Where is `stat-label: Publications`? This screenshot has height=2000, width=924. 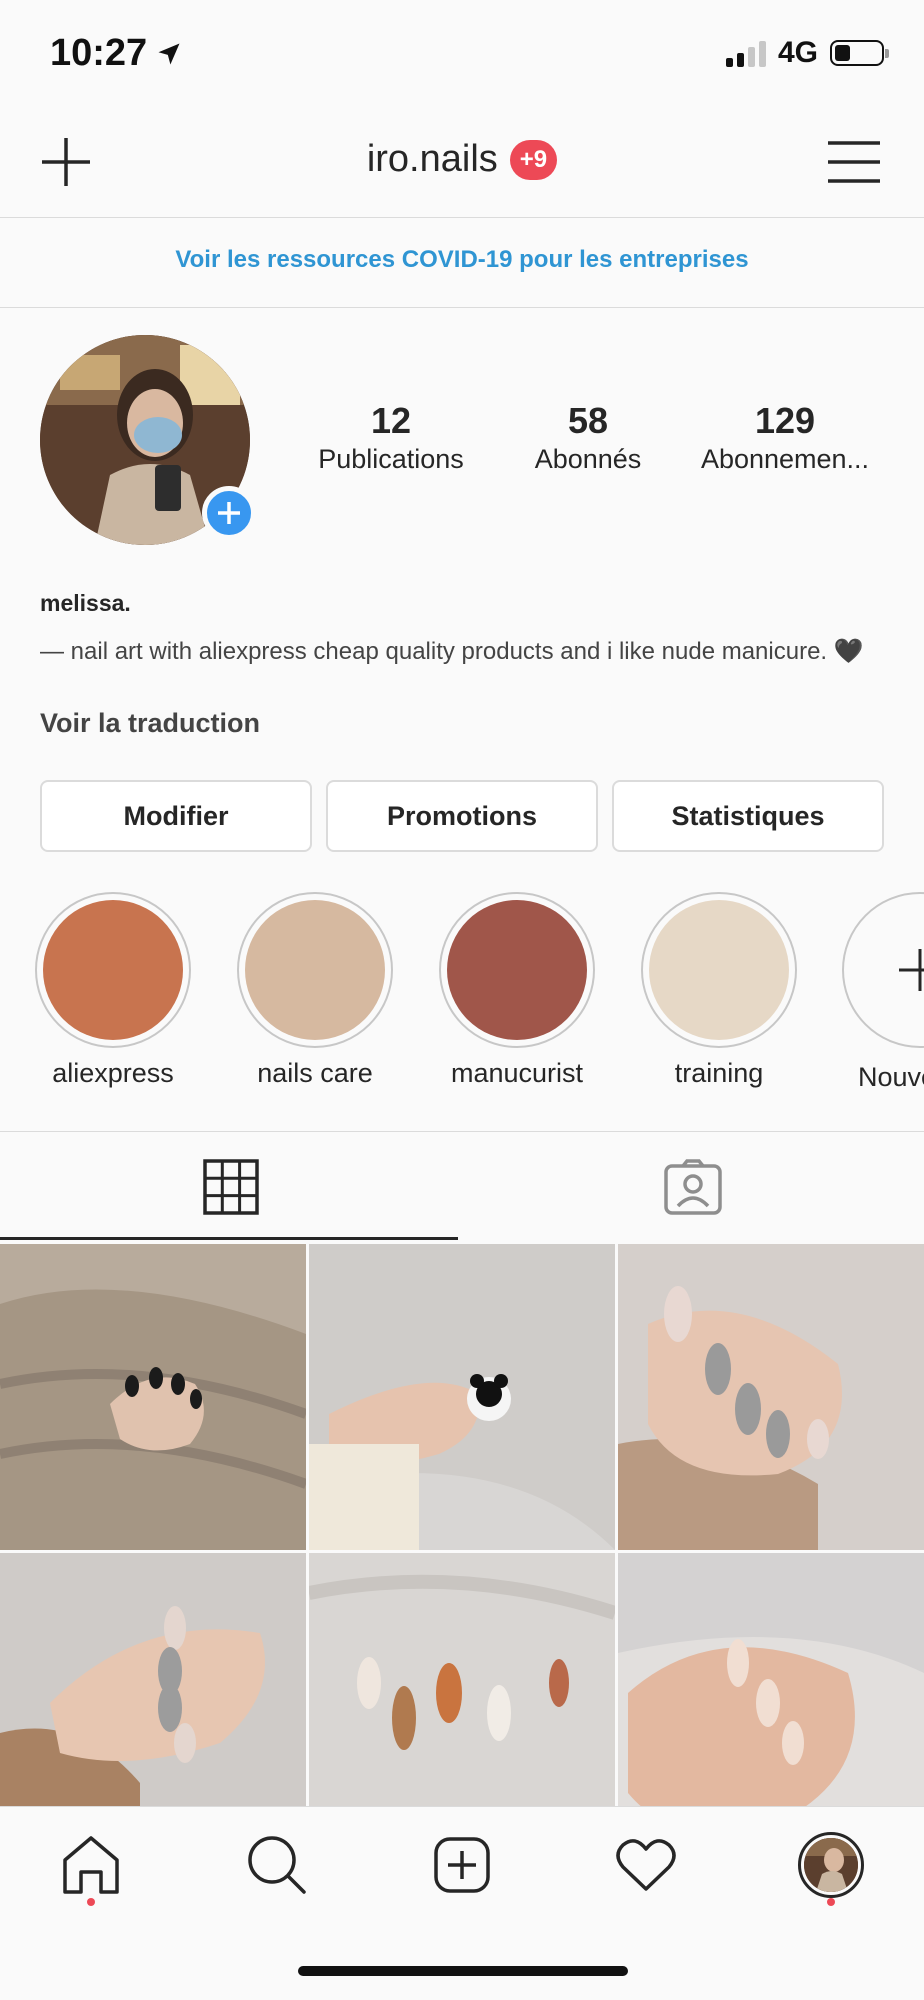
stat-label: Publications is located at coordinates (391, 459).